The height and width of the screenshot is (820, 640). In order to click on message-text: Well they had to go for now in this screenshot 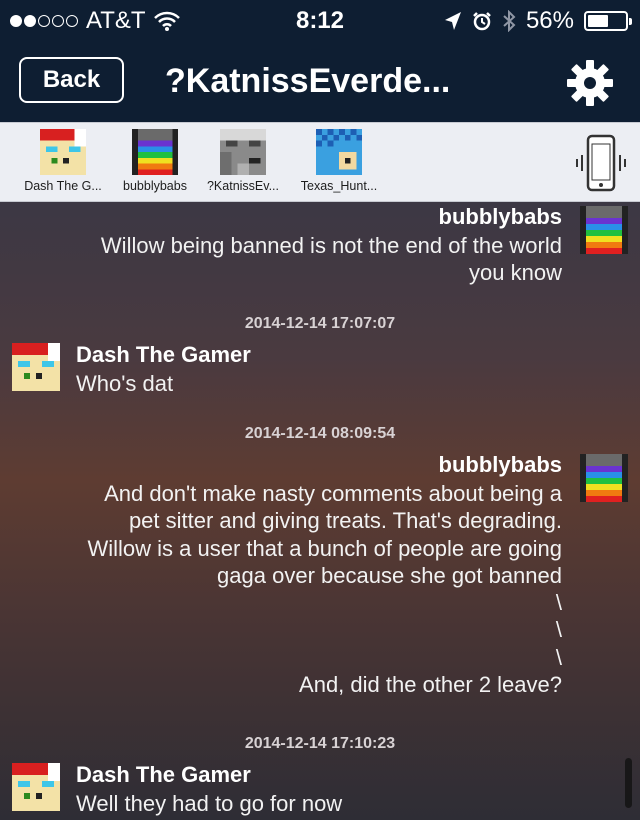, I will do `click(209, 803)`.